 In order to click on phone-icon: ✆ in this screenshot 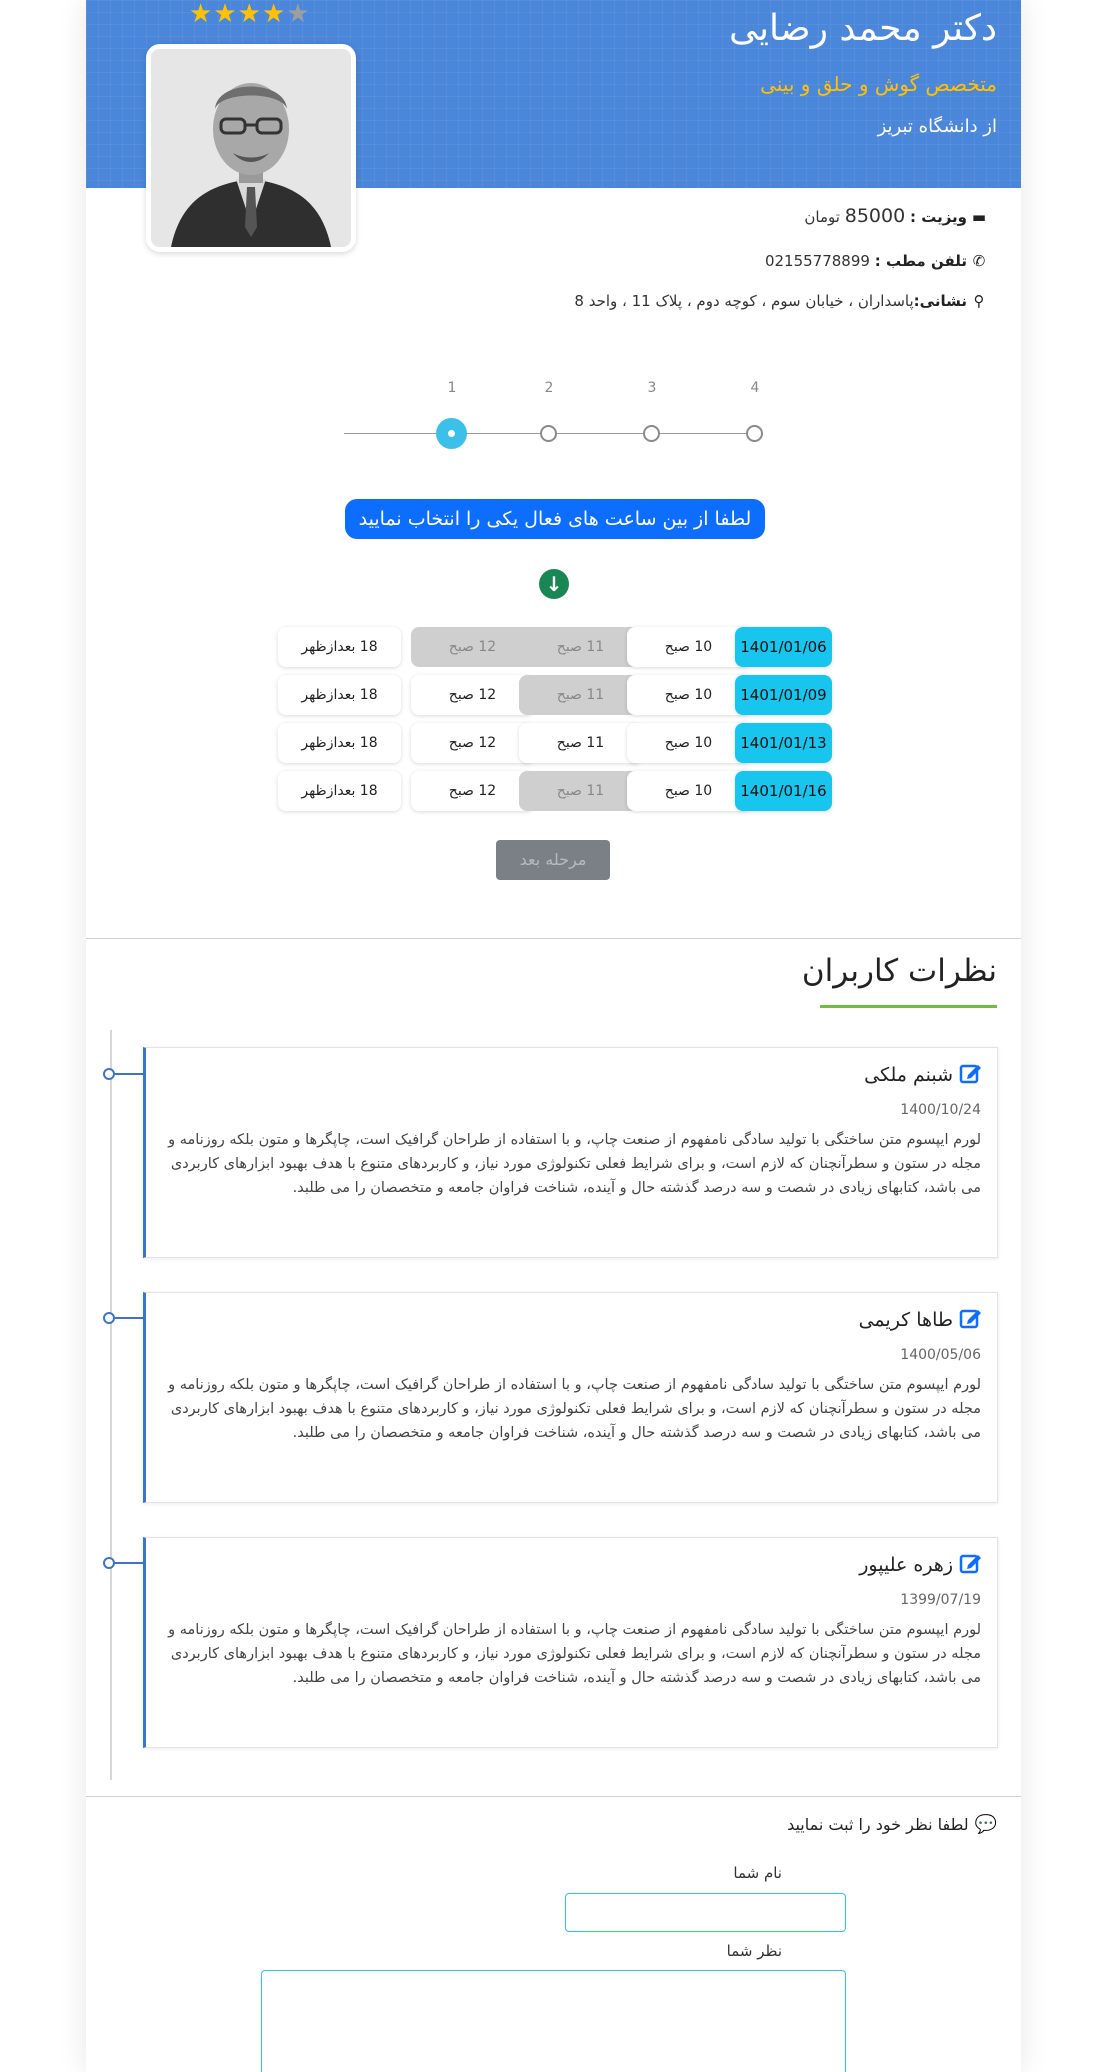, I will do `click(979, 261)`.